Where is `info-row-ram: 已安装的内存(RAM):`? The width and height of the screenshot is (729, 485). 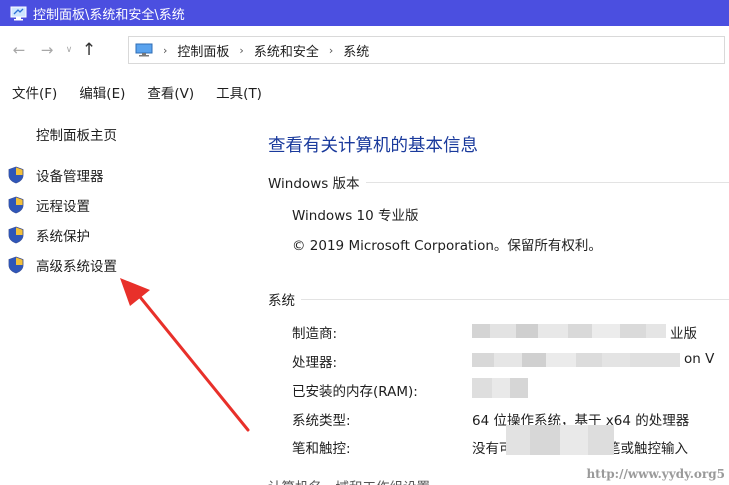
info-row-ram: 已安装的内存(RAM): is located at coordinates (382, 390).